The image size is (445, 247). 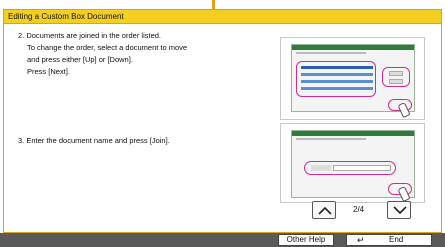 I want to click on other-help-button: Other Help, so click(x=306, y=240).